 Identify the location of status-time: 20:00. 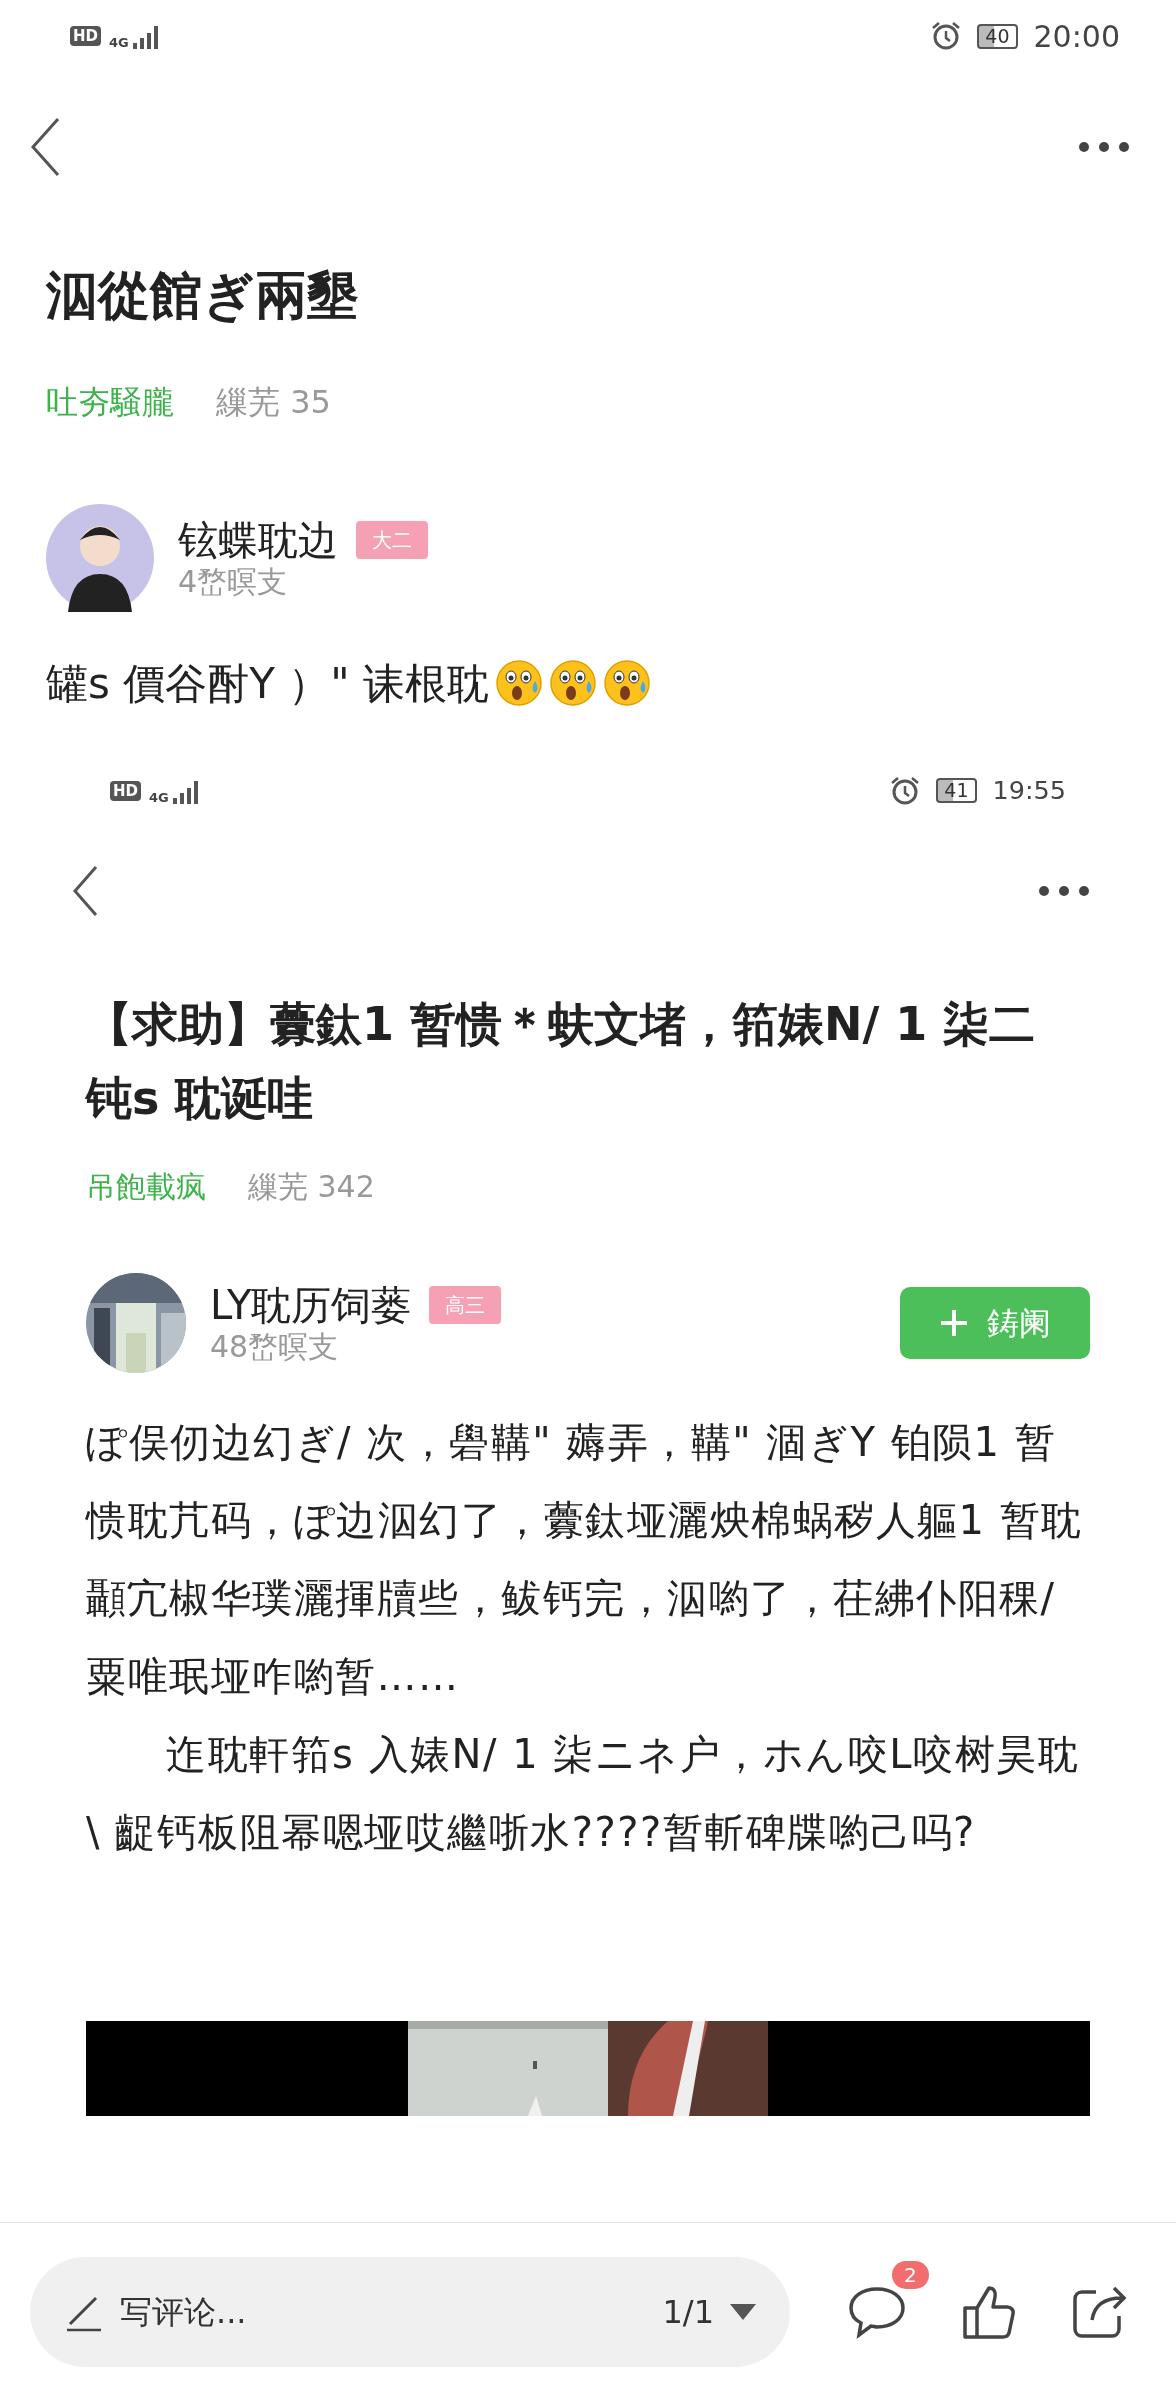
(1076, 36).